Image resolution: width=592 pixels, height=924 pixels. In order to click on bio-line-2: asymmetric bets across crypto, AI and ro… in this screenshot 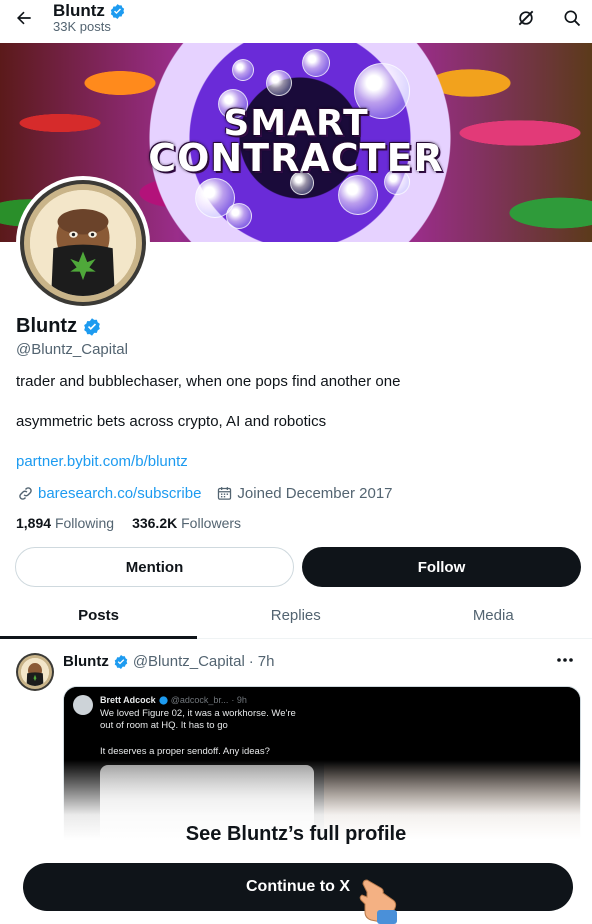, I will do `click(171, 421)`.